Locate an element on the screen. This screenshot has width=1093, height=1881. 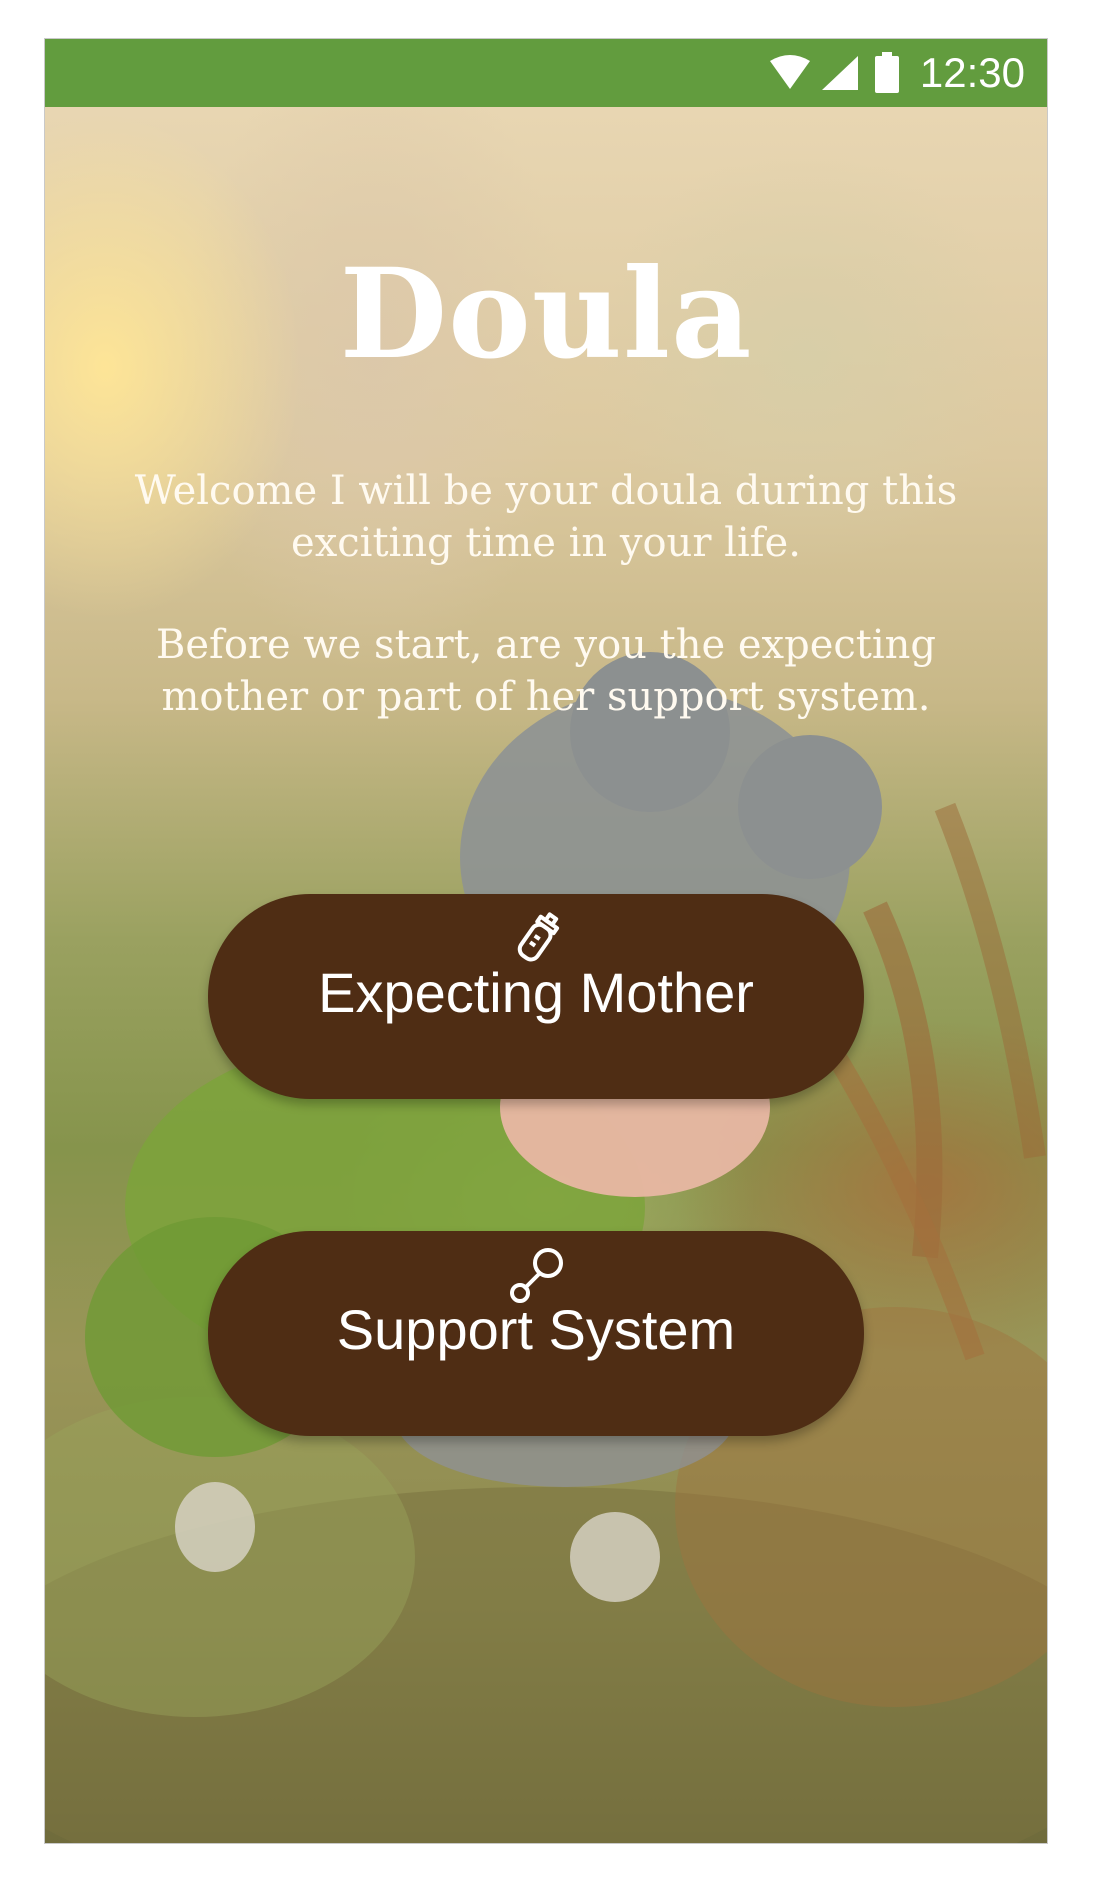
app-title: Doula is located at coordinates (546, 314).